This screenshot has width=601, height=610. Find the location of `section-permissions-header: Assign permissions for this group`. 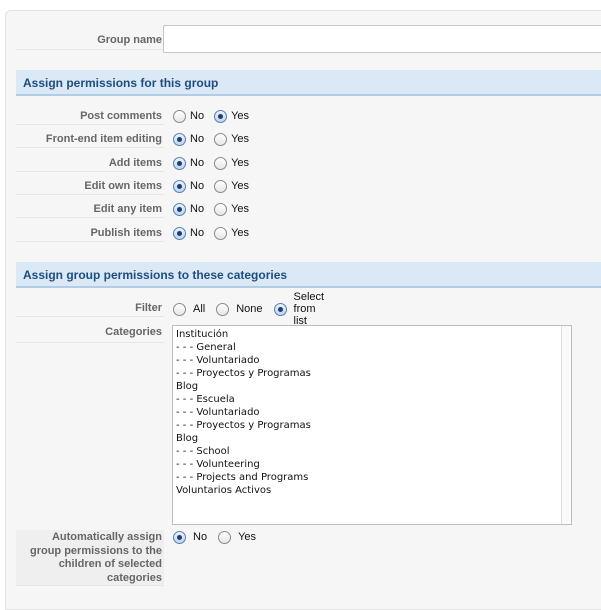

section-permissions-header: Assign permissions for this group is located at coordinates (308, 83).